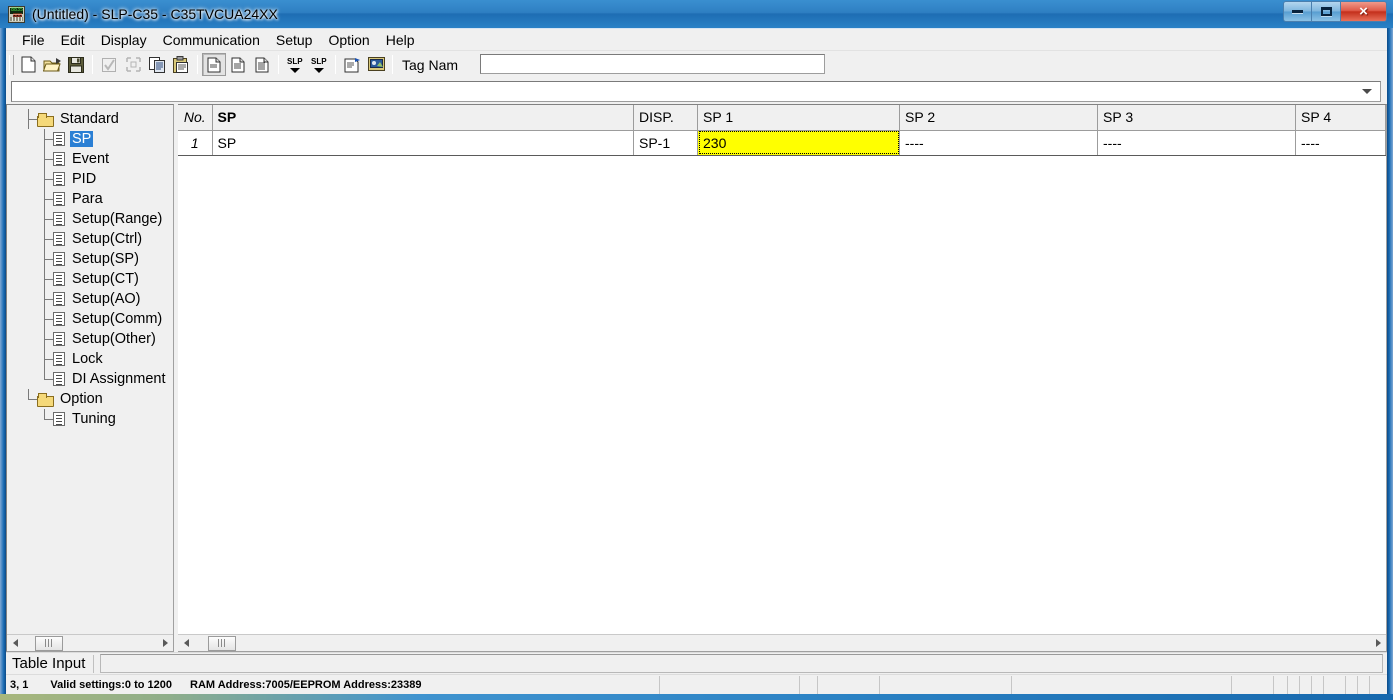  What do you see at coordinates (222, 643) in the screenshot?
I see `table-scroll-thumb` at bounding box center [222, 643].